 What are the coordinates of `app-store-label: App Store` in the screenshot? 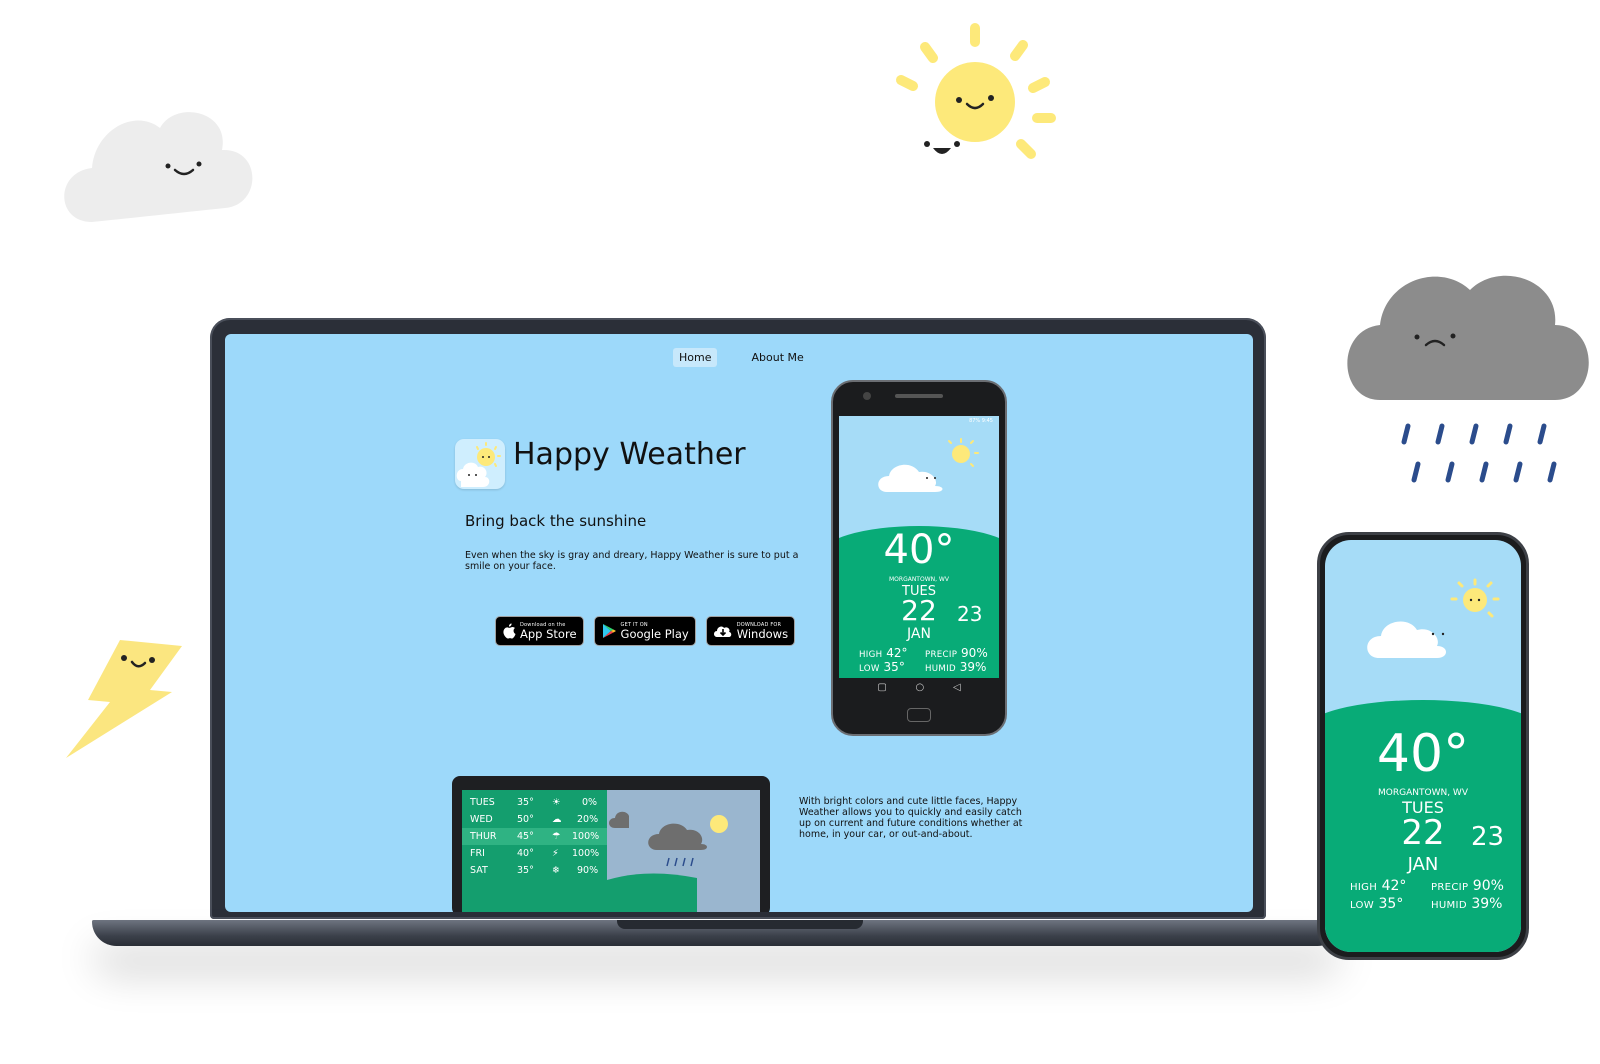 It's located at (548, 634).